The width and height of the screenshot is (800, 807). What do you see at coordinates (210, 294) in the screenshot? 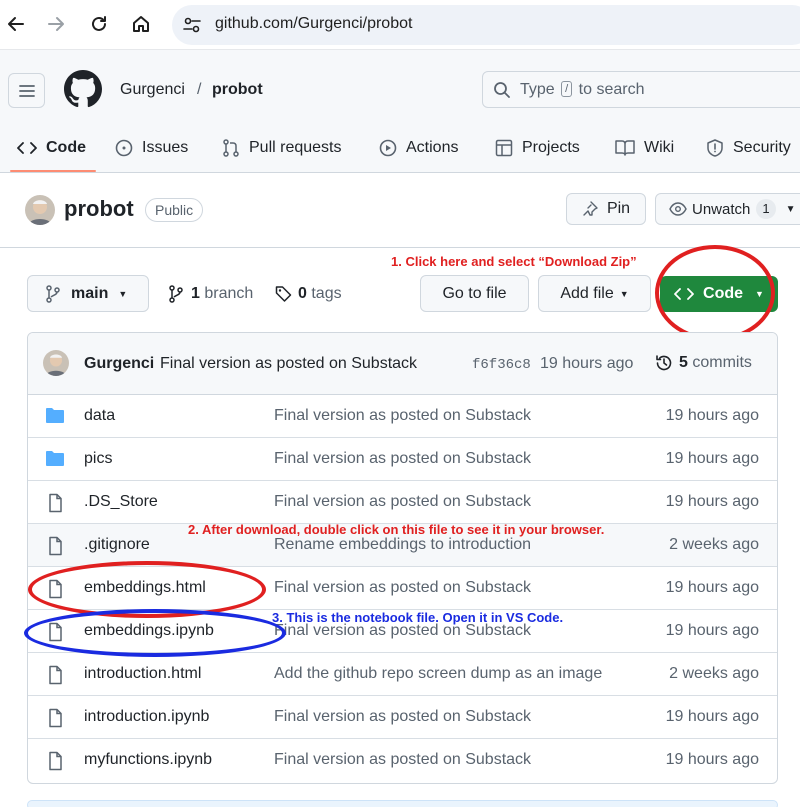
I see `branches-link: 1 branch` at bounding box center [210, 294].